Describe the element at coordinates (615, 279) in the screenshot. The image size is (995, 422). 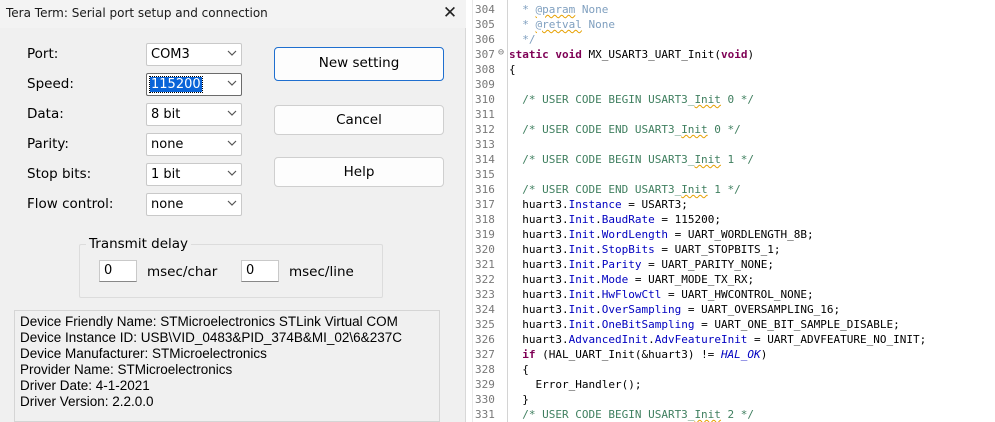
I see `code-field: Mode` at that location.